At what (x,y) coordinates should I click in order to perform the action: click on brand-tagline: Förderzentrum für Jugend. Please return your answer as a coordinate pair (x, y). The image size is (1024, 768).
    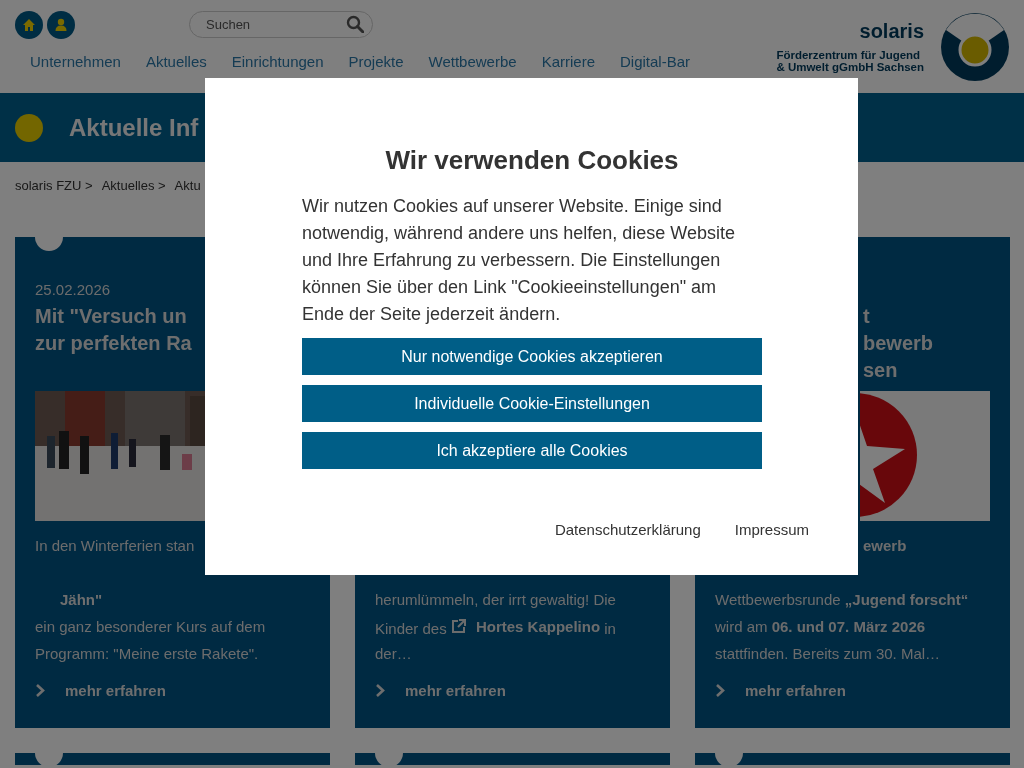
    Looking at the image, I should click on (848, 55).